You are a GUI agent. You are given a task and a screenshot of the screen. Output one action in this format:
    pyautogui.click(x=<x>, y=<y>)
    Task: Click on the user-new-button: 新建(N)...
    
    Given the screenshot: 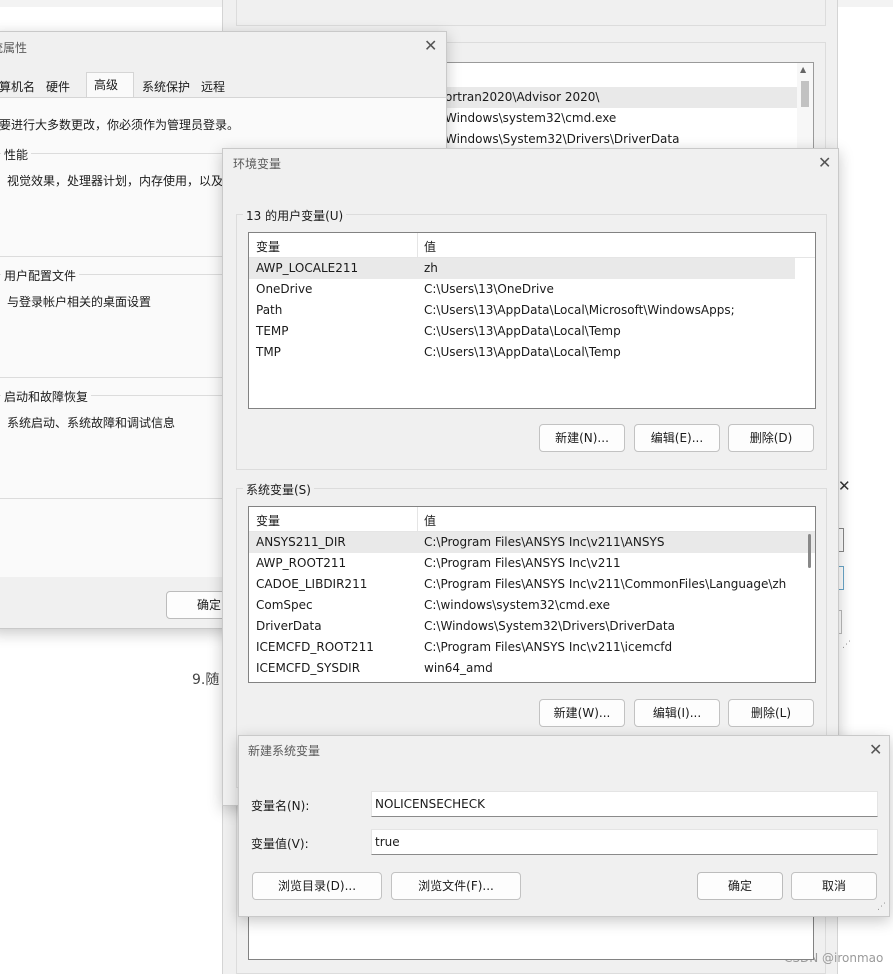 What is the action you would take?
    pyautogui.click(x=582, y=438)
    